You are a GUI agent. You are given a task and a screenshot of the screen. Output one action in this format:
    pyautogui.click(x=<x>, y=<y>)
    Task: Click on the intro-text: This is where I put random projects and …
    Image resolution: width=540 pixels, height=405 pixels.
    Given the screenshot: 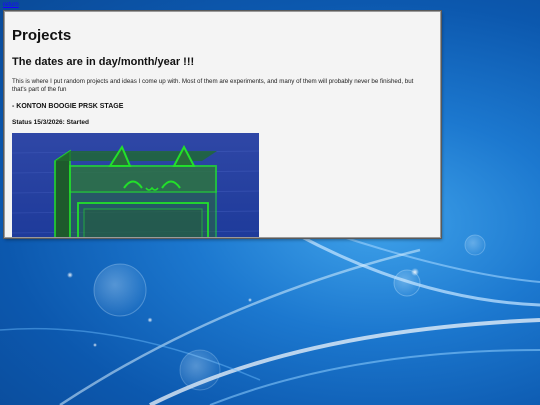 What is the action you would take?
    pyautogui.click(x=213, y=85)
    